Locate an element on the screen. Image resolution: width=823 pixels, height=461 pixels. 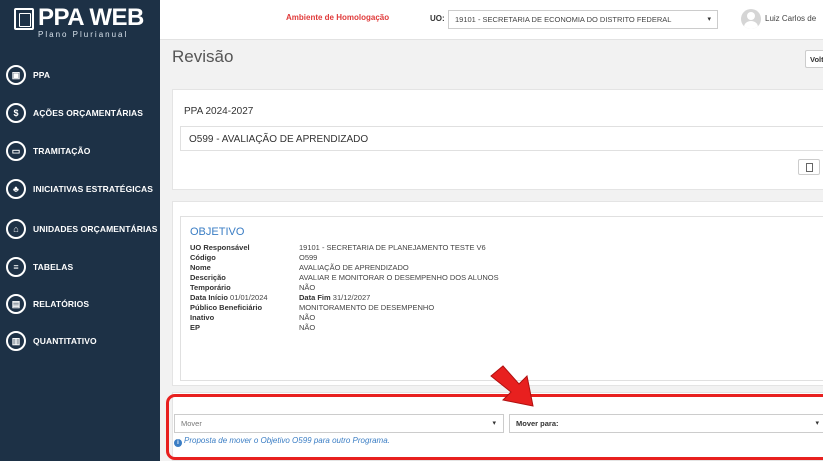
mover-para-select-label: Mover para: is located at coordinates (537, 423).